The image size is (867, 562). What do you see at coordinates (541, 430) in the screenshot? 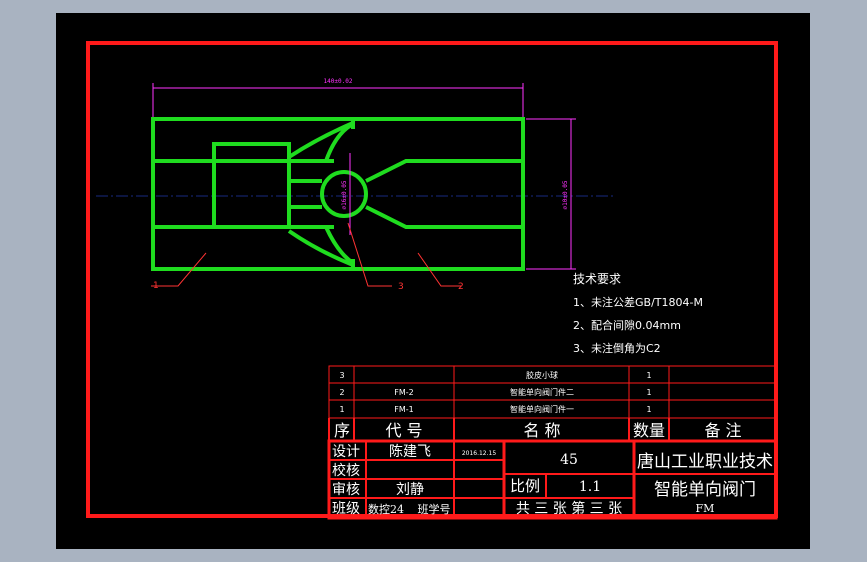
I see `bom-header-name: 名 称` at bounding box center [541, 430].